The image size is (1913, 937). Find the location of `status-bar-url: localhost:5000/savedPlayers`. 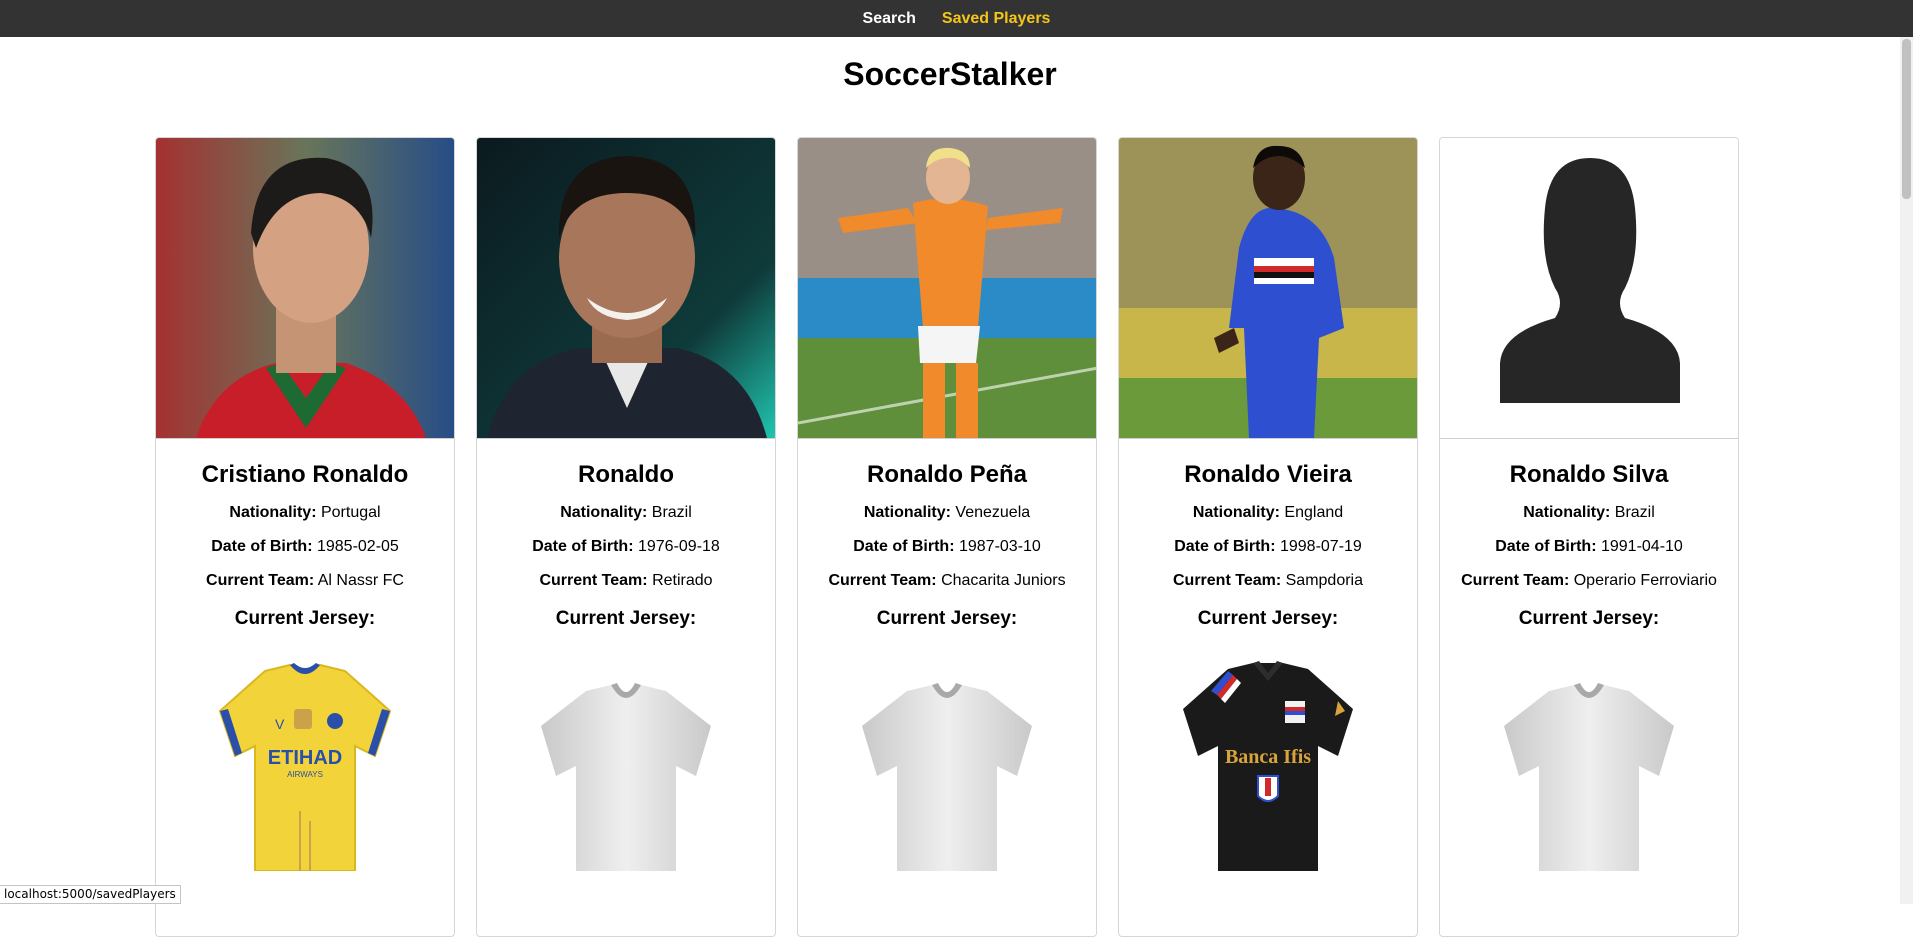

status-bar-url: localhost:5000/savedPlayers is located at coordinates (90, 894).